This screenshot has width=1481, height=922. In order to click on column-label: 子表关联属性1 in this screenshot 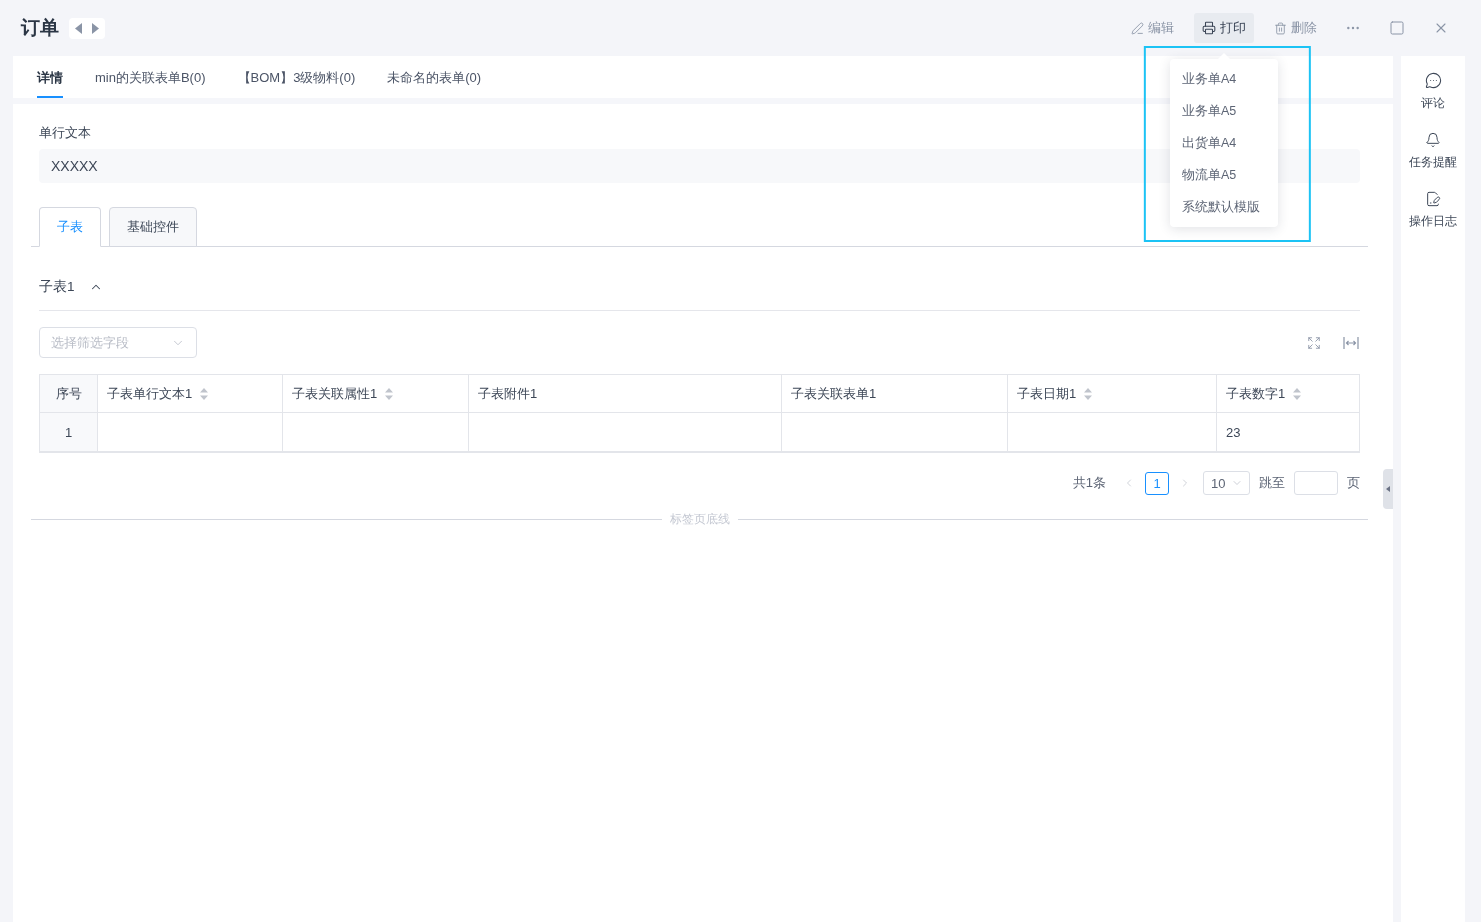, I will do `click(335, 393)`.